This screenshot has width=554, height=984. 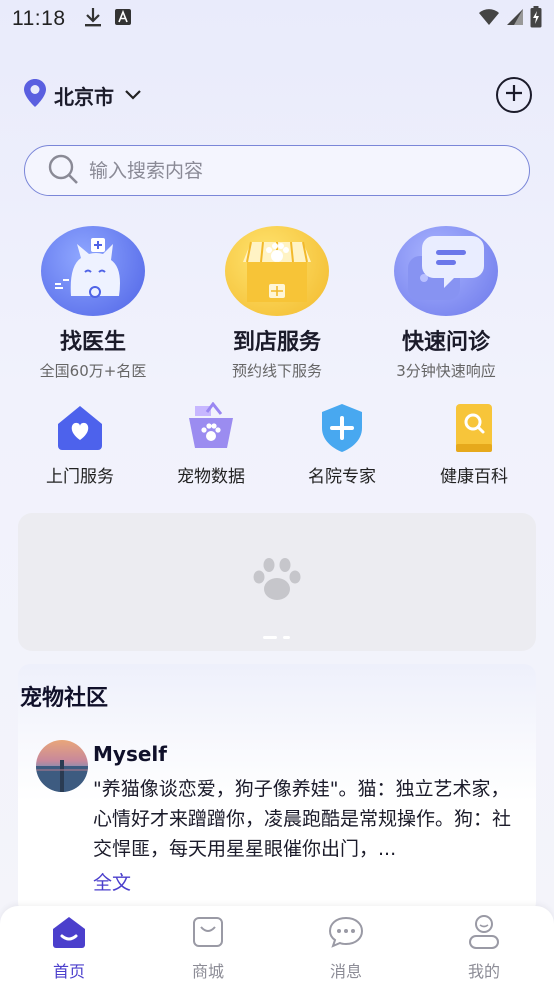 I want to click on book-search-icon, so click(x=474, y=428).